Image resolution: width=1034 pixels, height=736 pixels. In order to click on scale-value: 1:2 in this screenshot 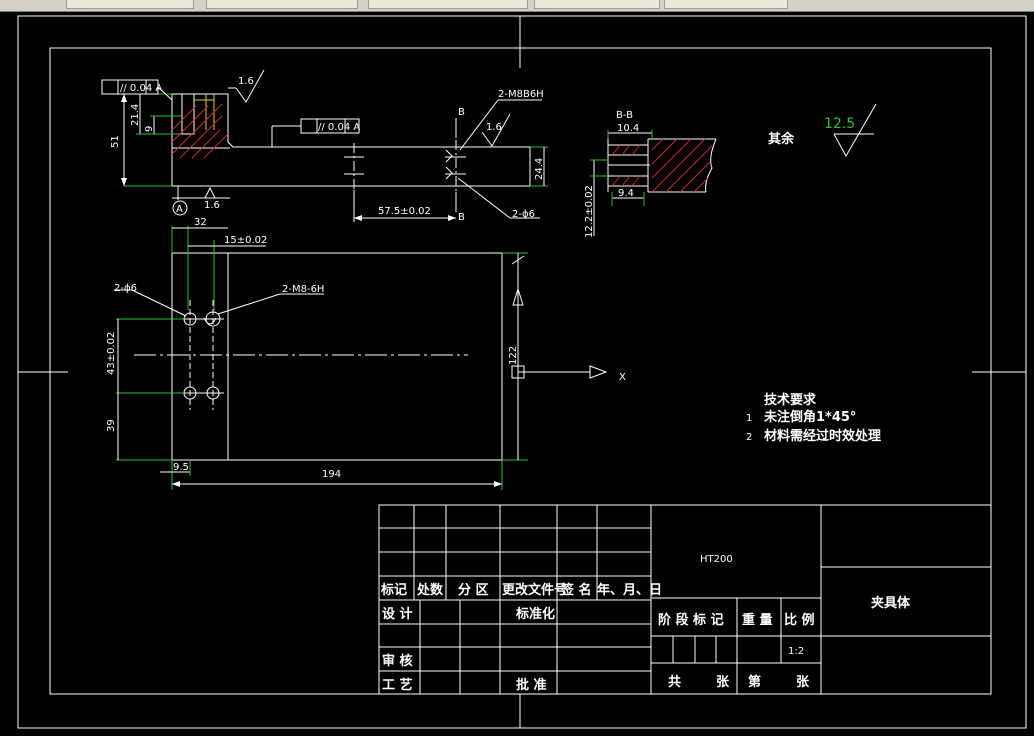, I will do `click(796, 651)`.